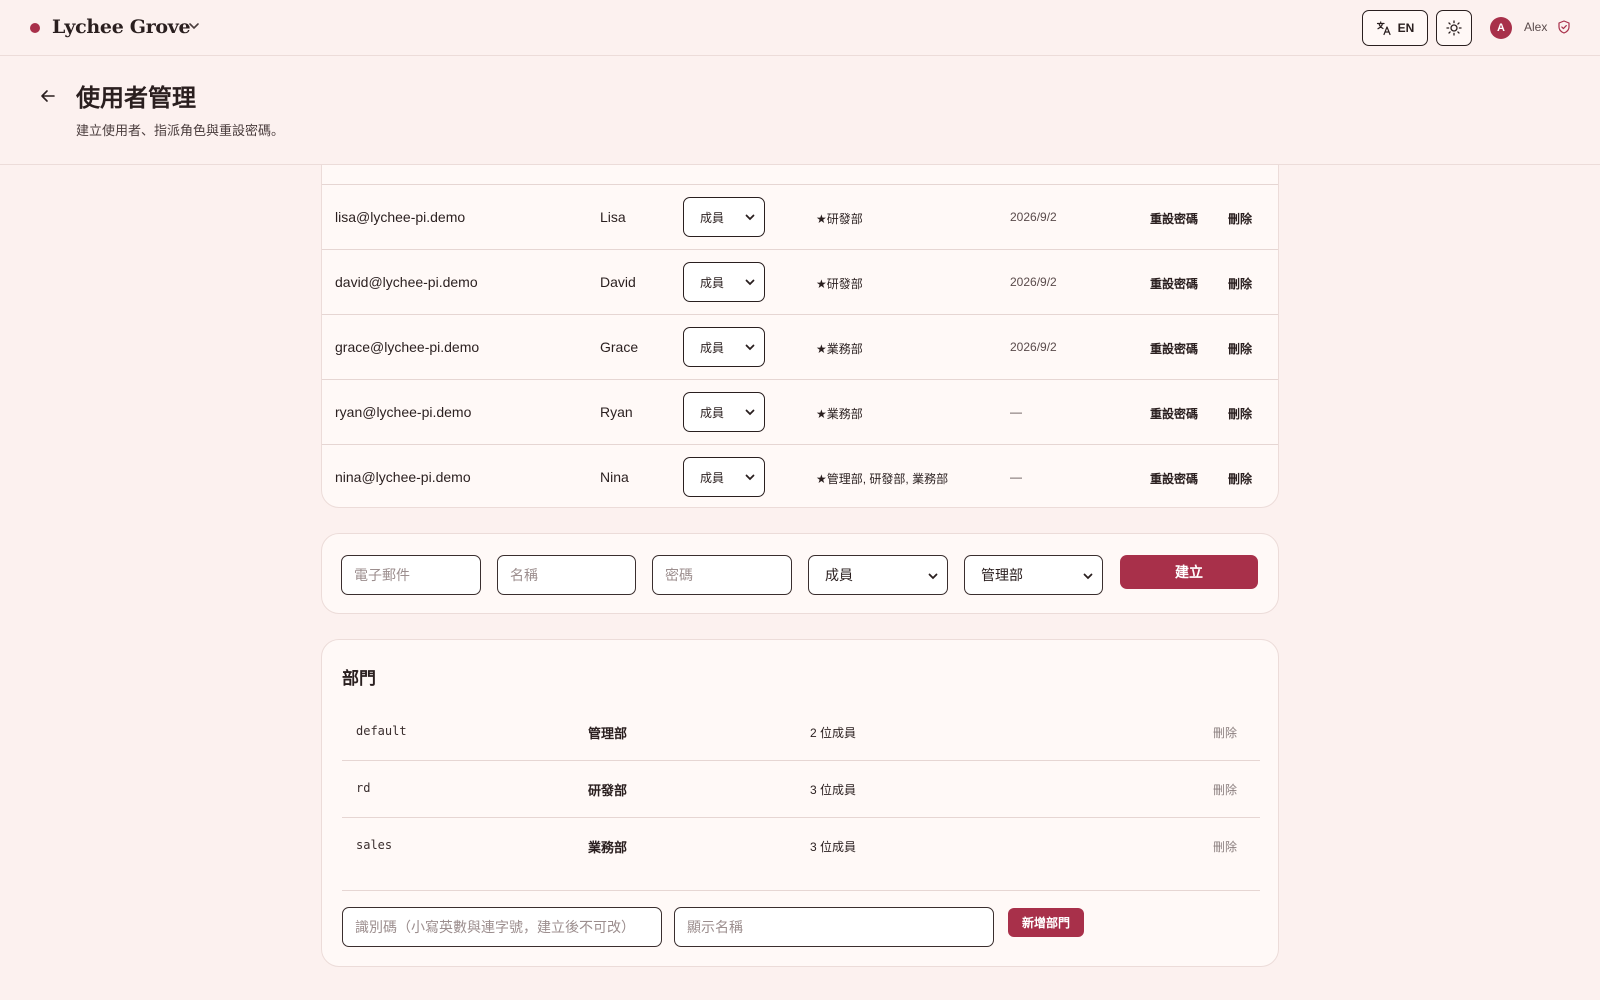 The height and width of the screenshot is (1000, 1600). I want to click on department-row: rd 研發部 3 位成員 刪除, so click(801, 789).